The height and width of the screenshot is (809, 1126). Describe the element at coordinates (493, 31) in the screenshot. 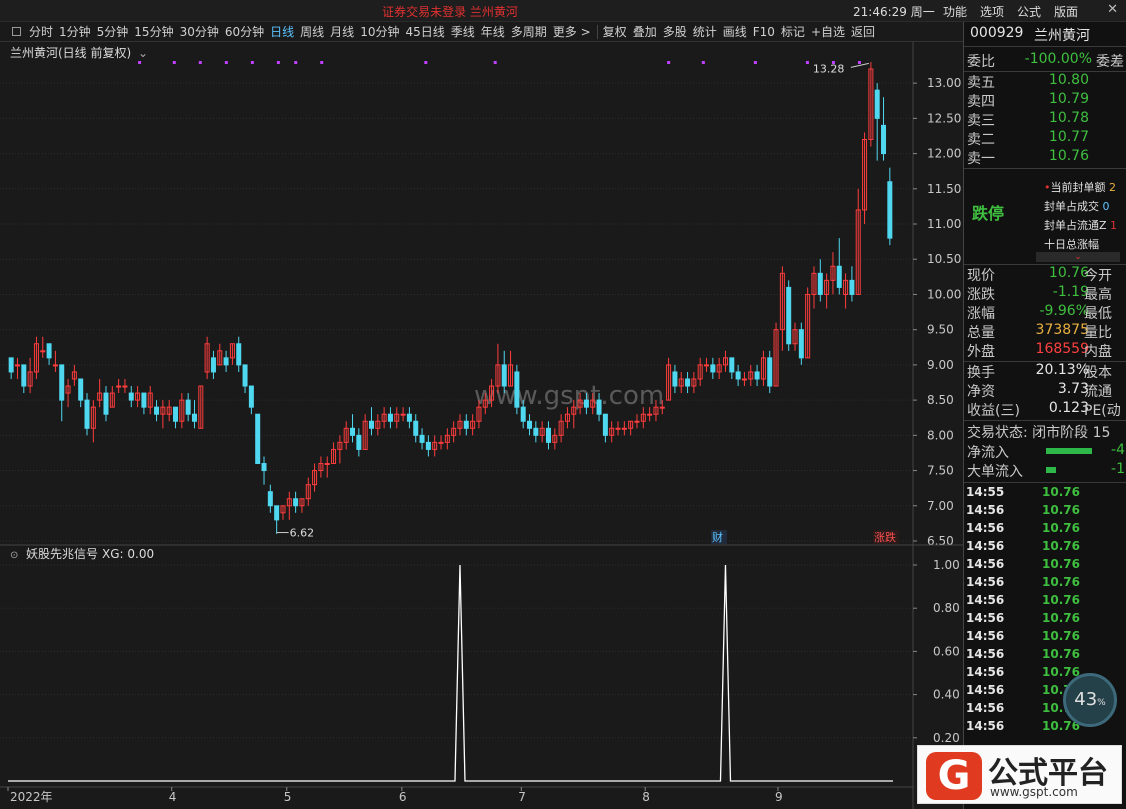

I see `tab-yearly: 年线` at that location.